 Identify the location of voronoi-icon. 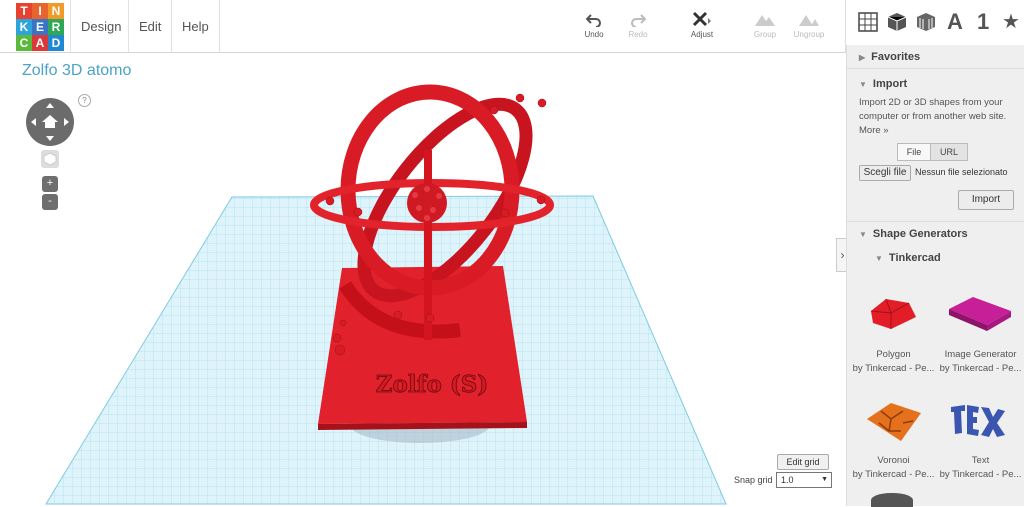
(894, 422).